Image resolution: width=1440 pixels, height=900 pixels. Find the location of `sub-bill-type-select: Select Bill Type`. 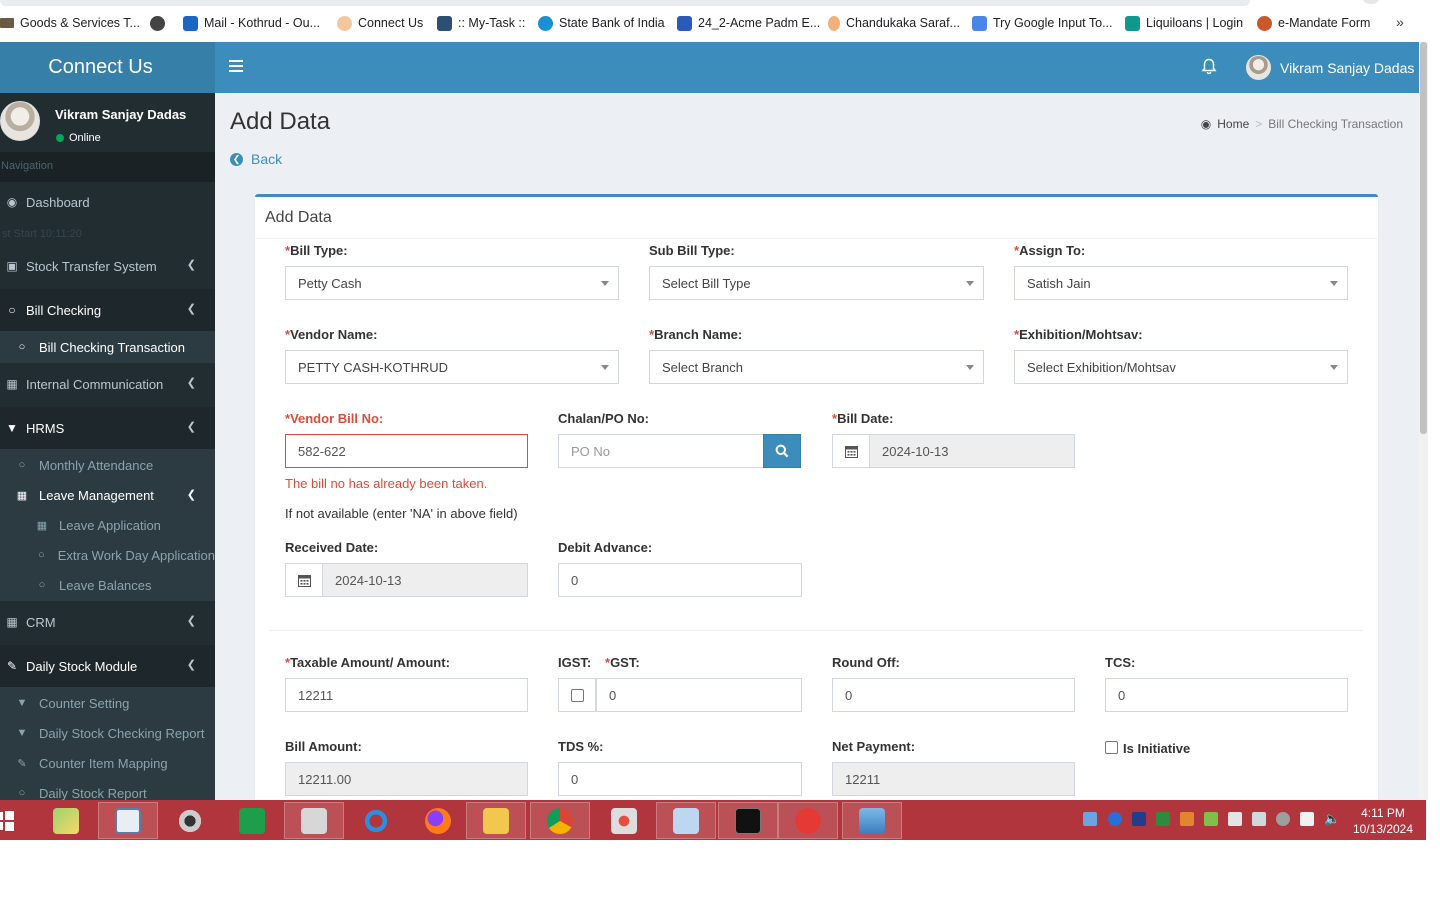

sub-bill-type-select: Select Bill Type is located at coordinates (816, 283).